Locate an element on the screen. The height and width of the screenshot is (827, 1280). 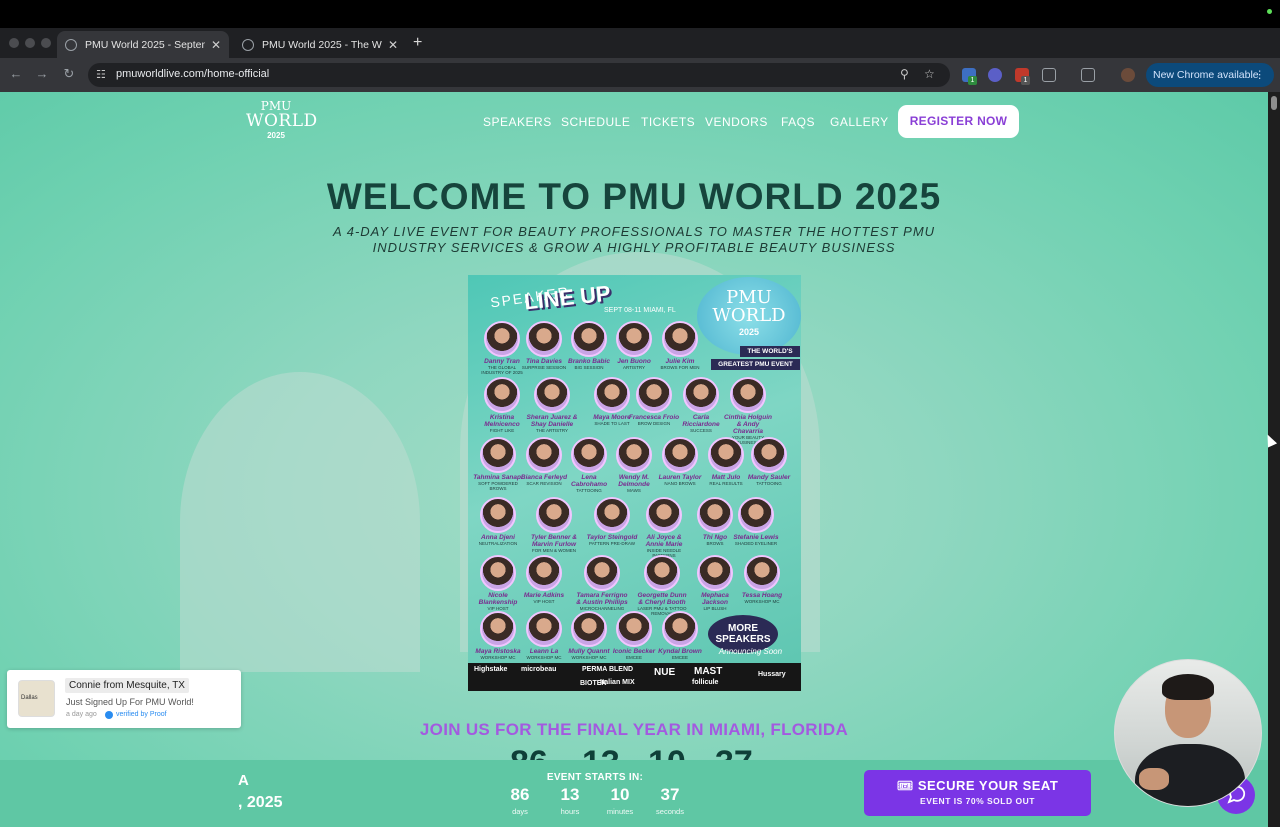
verified-check-icon is located at coordinates (109, 715).